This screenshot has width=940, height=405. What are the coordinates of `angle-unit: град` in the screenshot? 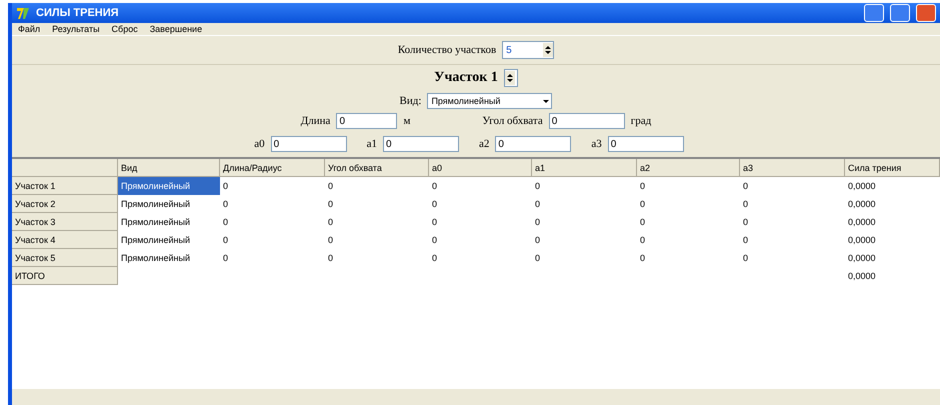 It's located at (641, 121).